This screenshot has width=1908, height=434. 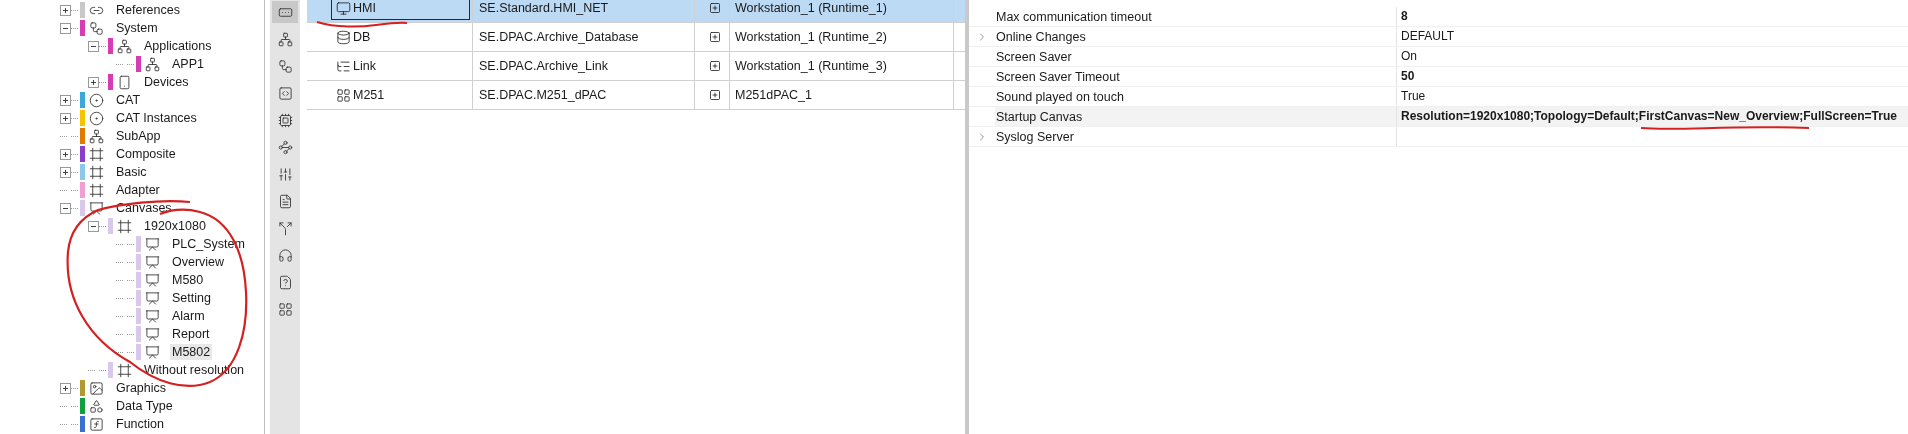 I want to click on property-name: Startup Canvas, so click(x=1039, y=116).